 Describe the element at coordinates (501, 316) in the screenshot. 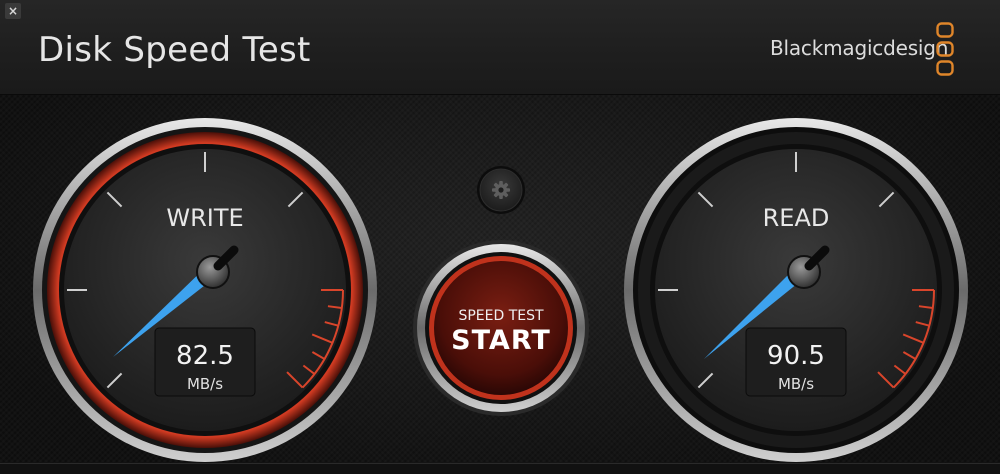

I see `start-button-caption: SPEED TEST` at that location.